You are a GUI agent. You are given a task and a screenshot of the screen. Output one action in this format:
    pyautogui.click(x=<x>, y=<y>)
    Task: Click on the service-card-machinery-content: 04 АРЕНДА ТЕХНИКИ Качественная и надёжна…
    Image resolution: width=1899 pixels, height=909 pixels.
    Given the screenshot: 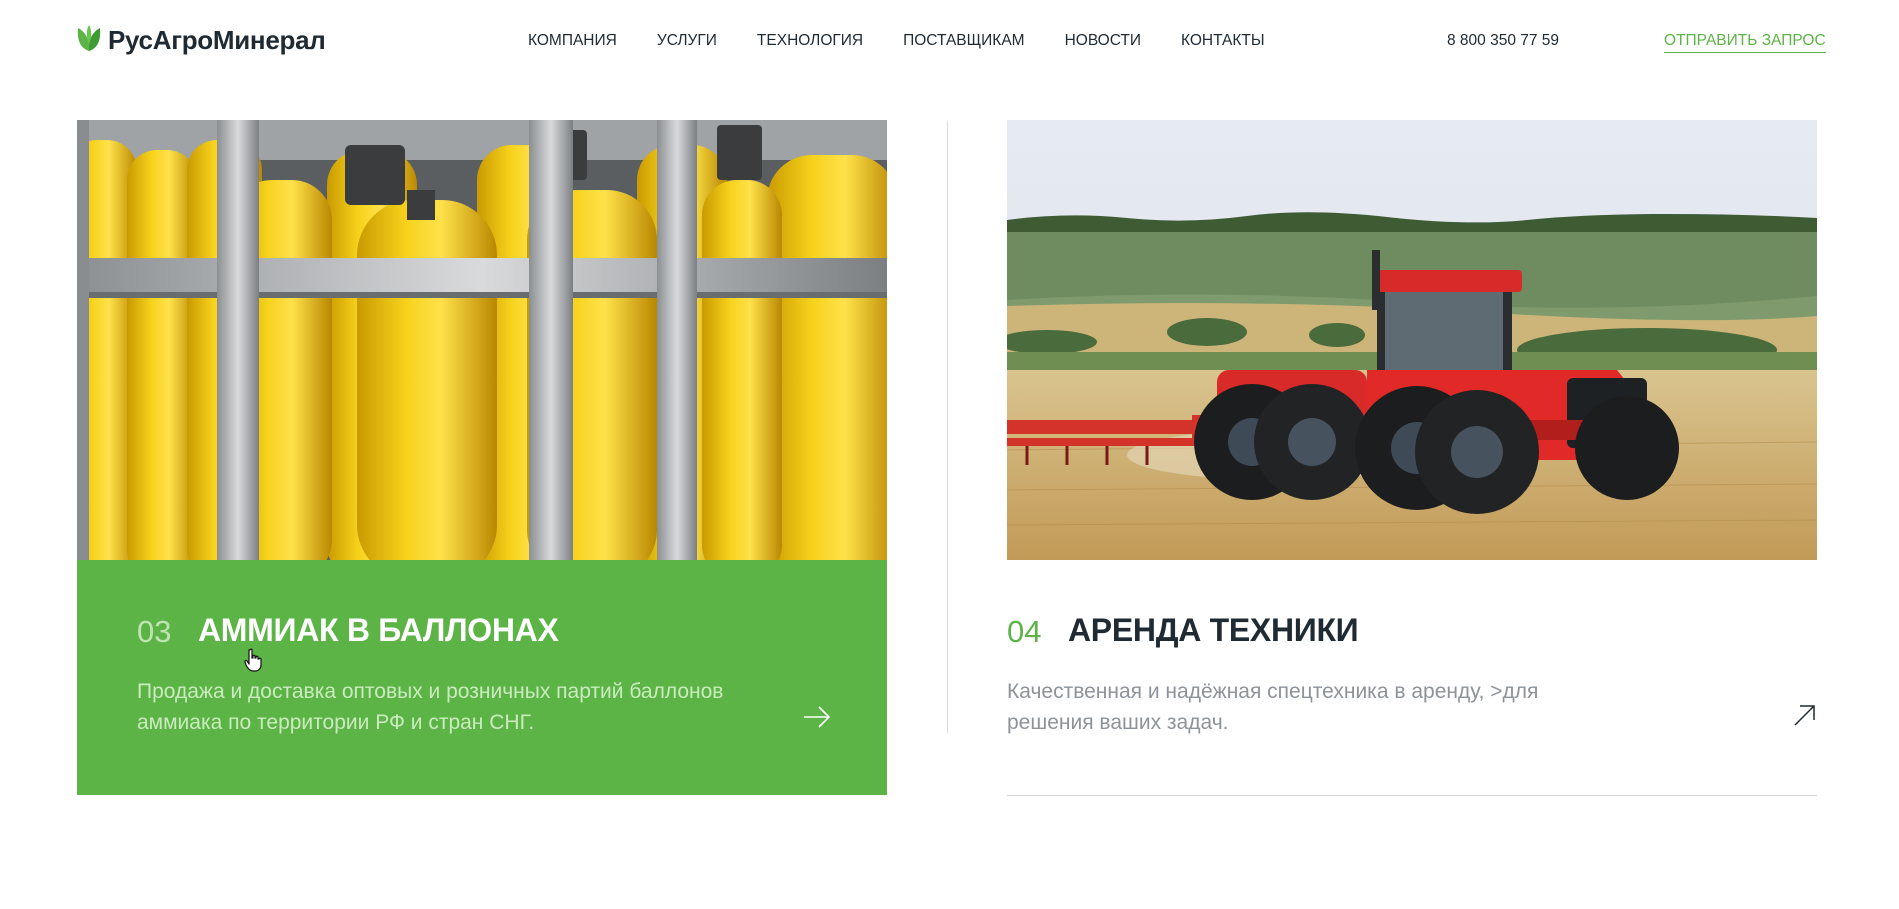 What is the action you would take?
    pyautogui.click(x=1412, y=678)
    